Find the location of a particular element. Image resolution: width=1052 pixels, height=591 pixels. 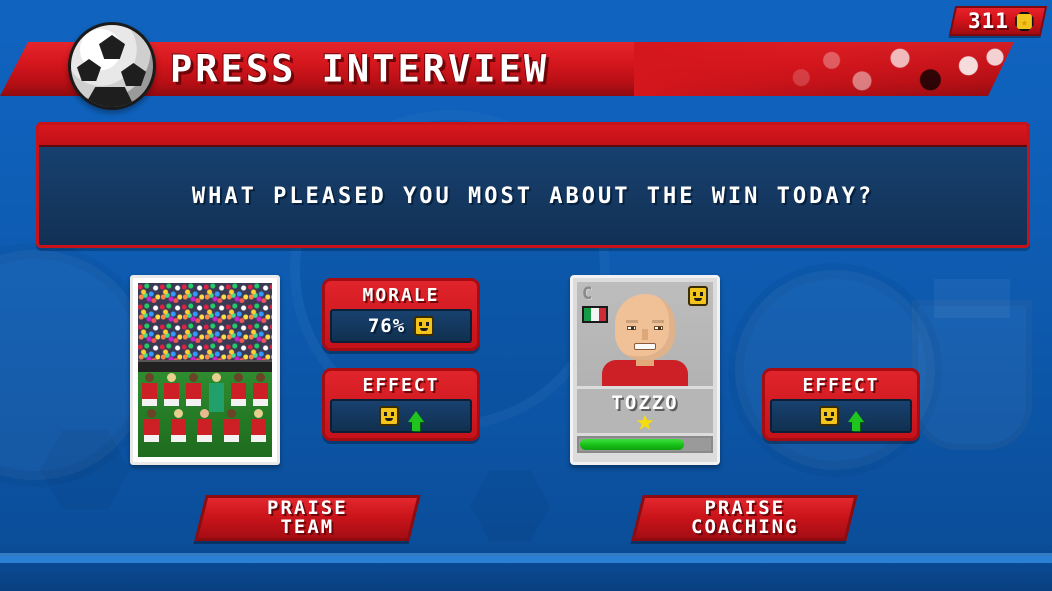

praise-coaching-line2: COACHING is located at coordinates (744, 527).